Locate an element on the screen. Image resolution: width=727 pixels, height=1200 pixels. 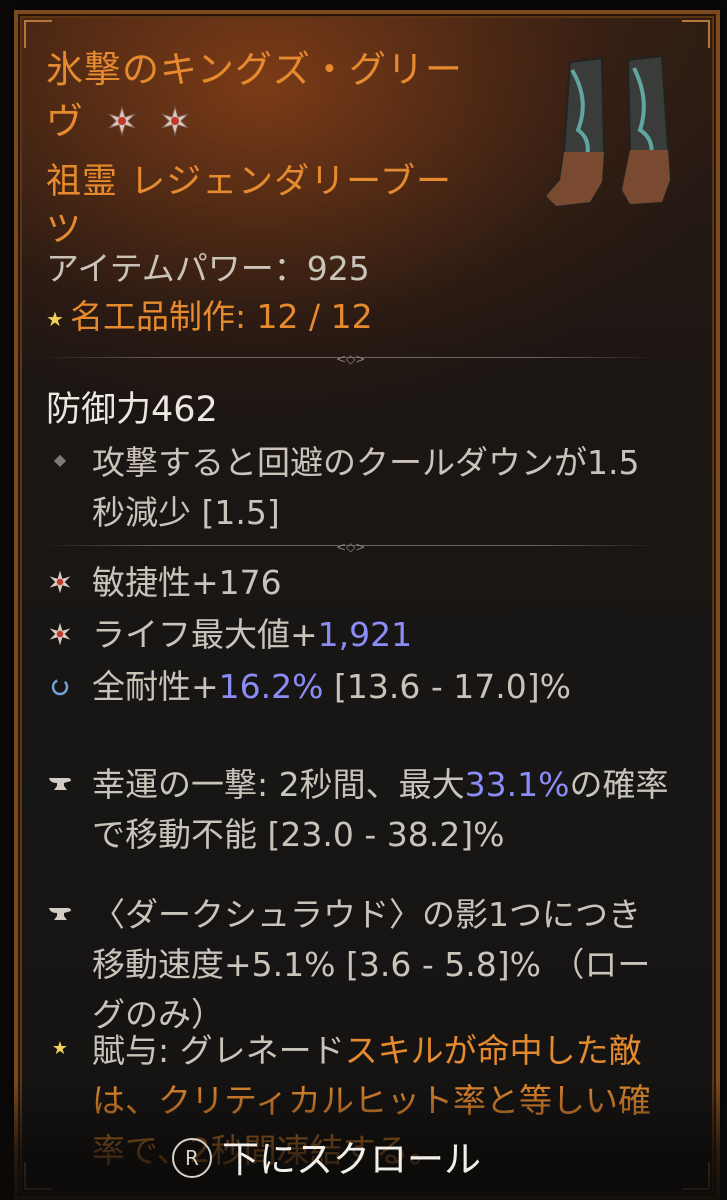
item-power: アイテムパワー：925 is located at coordinates (208, 268).